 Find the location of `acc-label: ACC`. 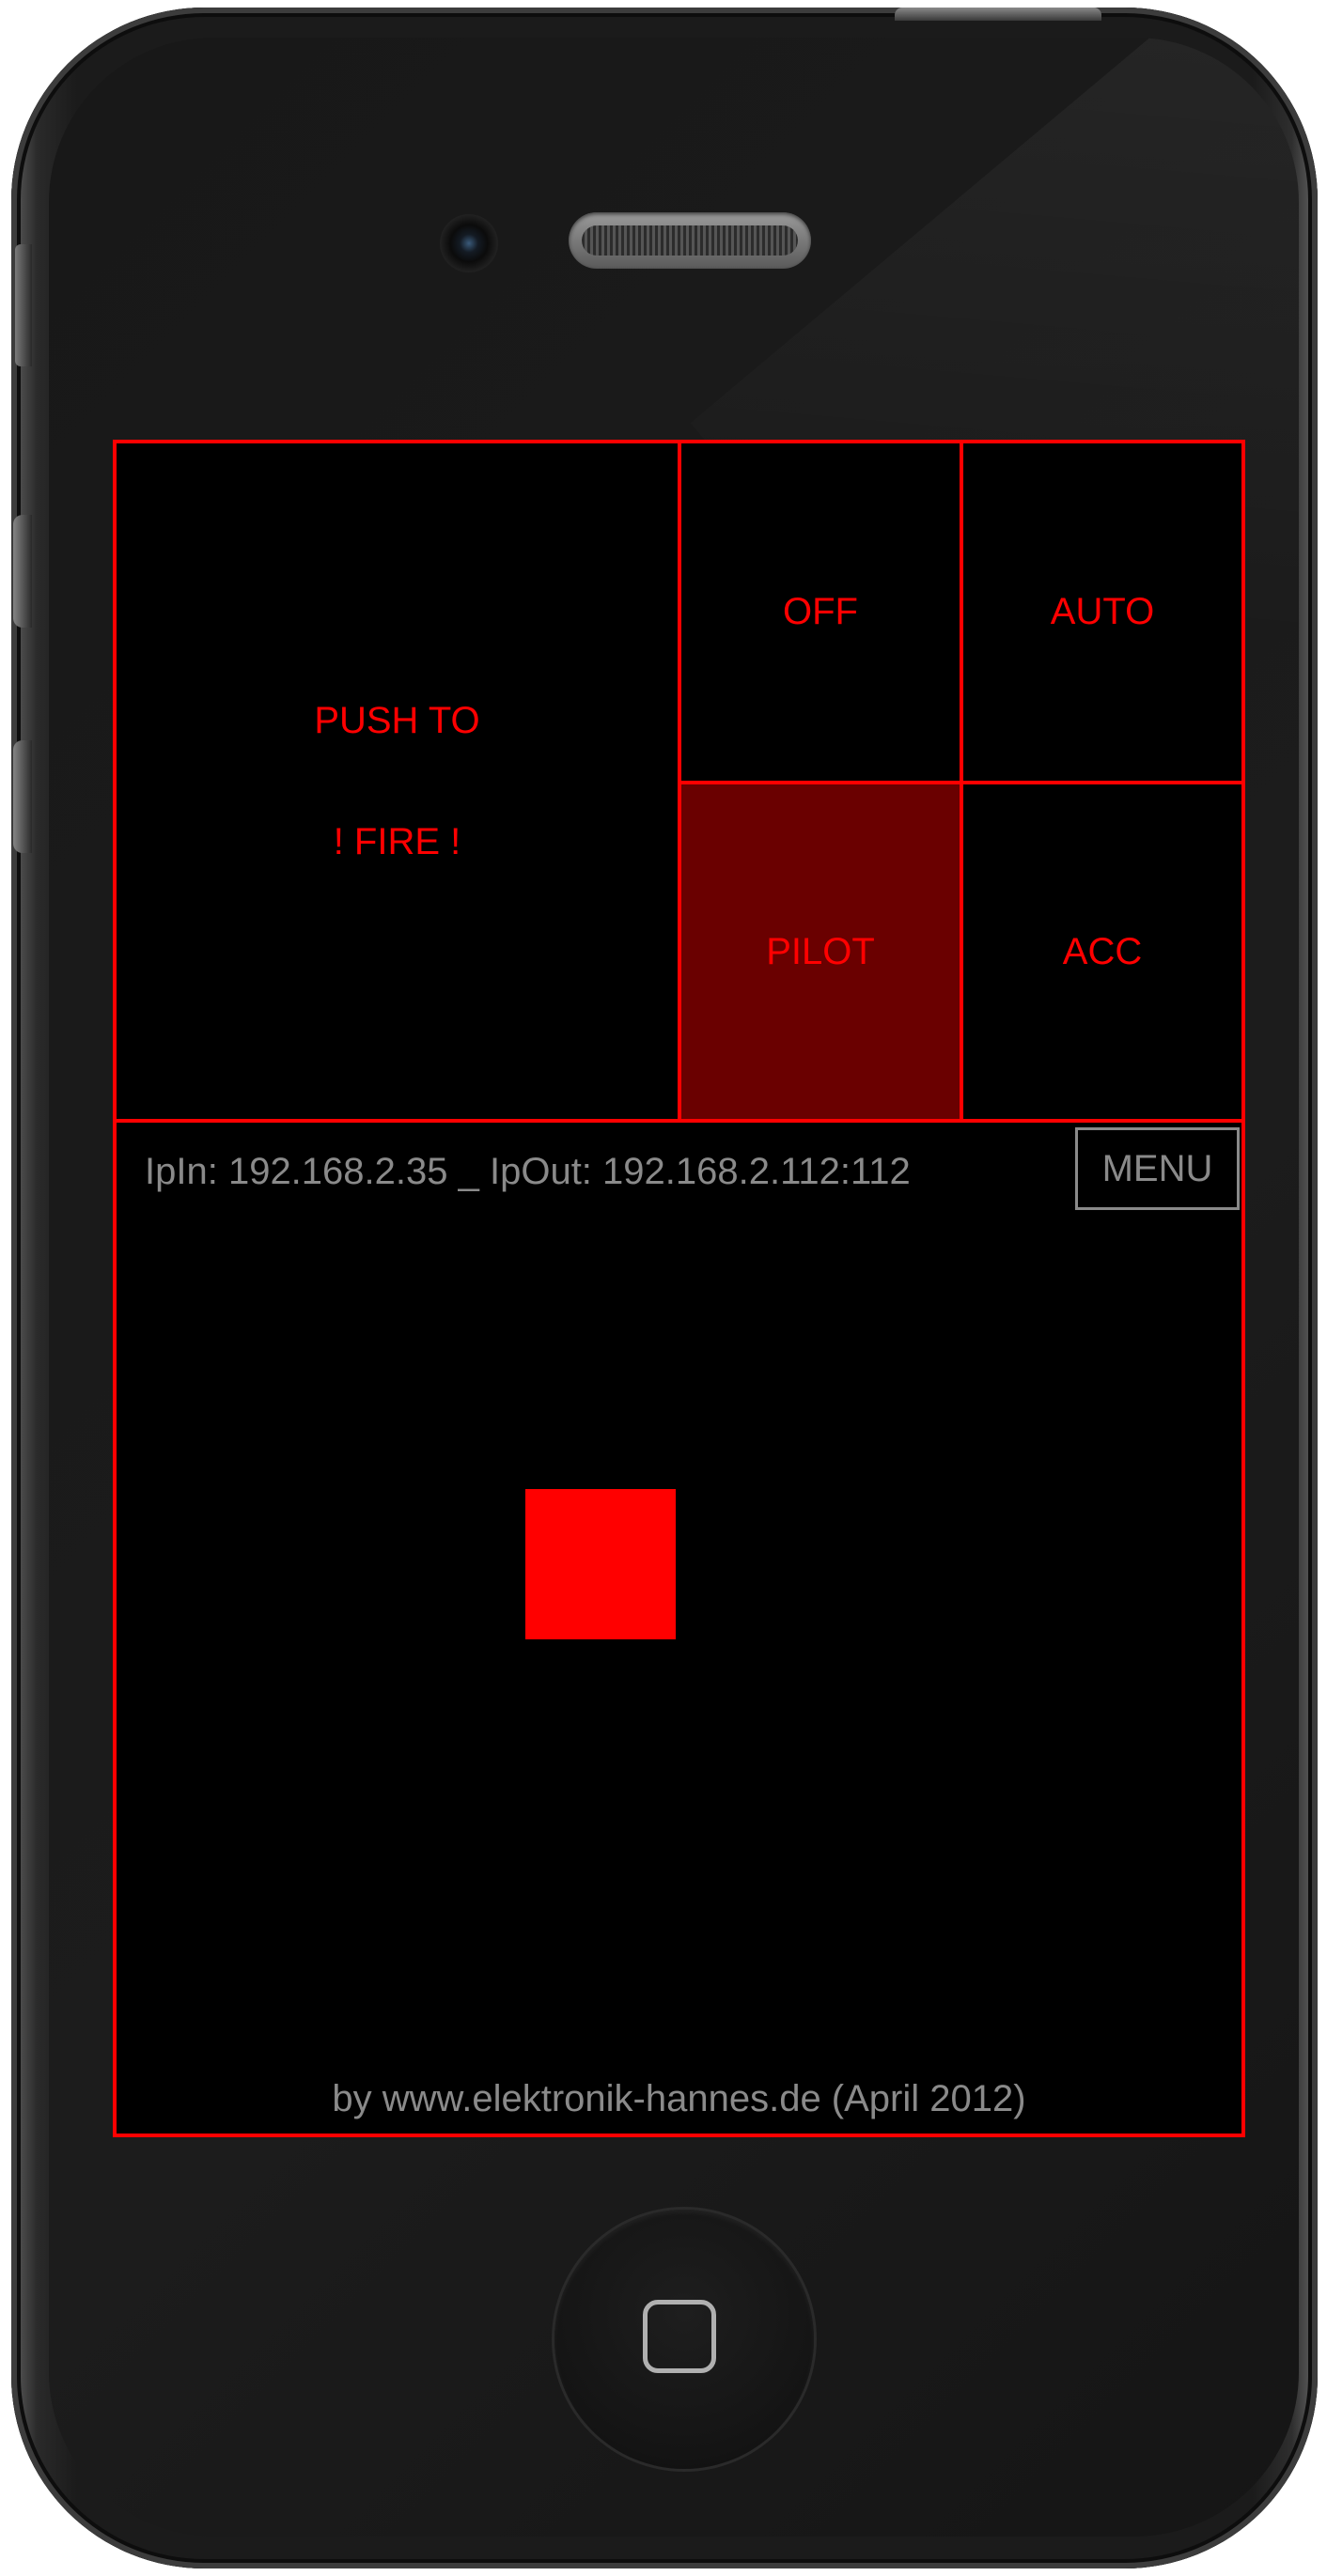

acc-label: ACC is located at coordinates (1102, 951).